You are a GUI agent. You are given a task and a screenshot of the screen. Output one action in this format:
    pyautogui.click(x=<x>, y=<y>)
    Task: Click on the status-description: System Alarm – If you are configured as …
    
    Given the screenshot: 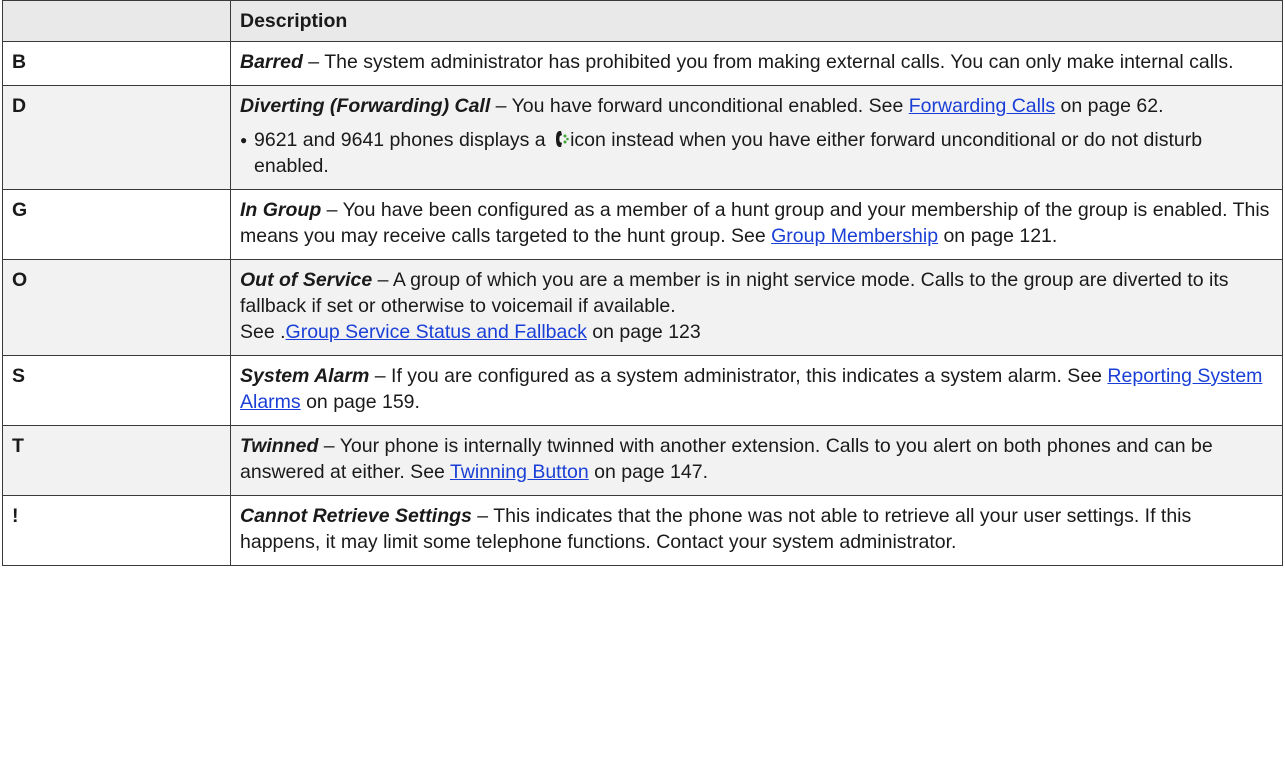 What is the action you would take?
    pyautogui.click(x=756, y=390)
    